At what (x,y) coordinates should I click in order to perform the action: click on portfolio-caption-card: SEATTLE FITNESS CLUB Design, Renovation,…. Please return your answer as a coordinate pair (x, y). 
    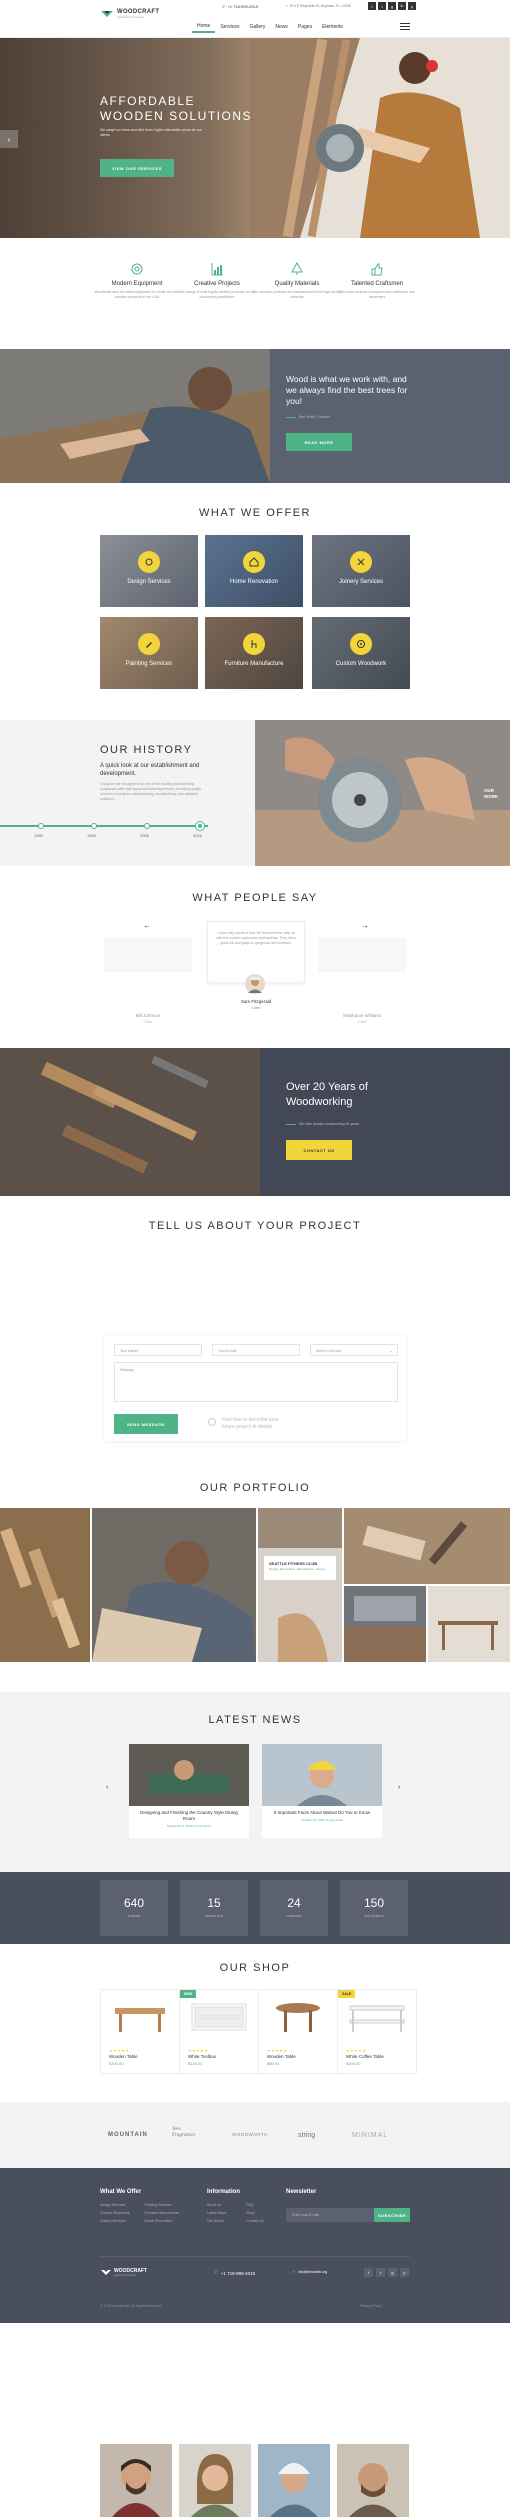
    Looking at the image, I should click on (300, 1568).